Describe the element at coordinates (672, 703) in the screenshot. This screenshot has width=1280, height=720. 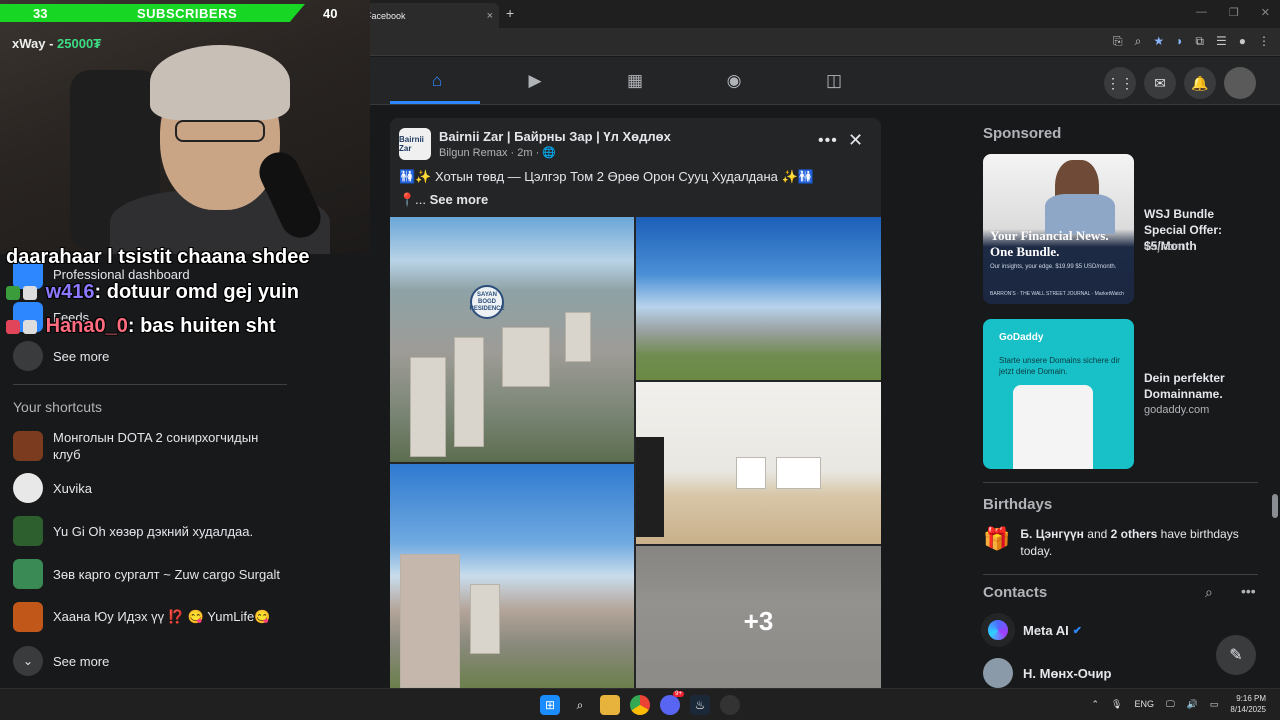
I see `discord-icon: 9+` at that location.